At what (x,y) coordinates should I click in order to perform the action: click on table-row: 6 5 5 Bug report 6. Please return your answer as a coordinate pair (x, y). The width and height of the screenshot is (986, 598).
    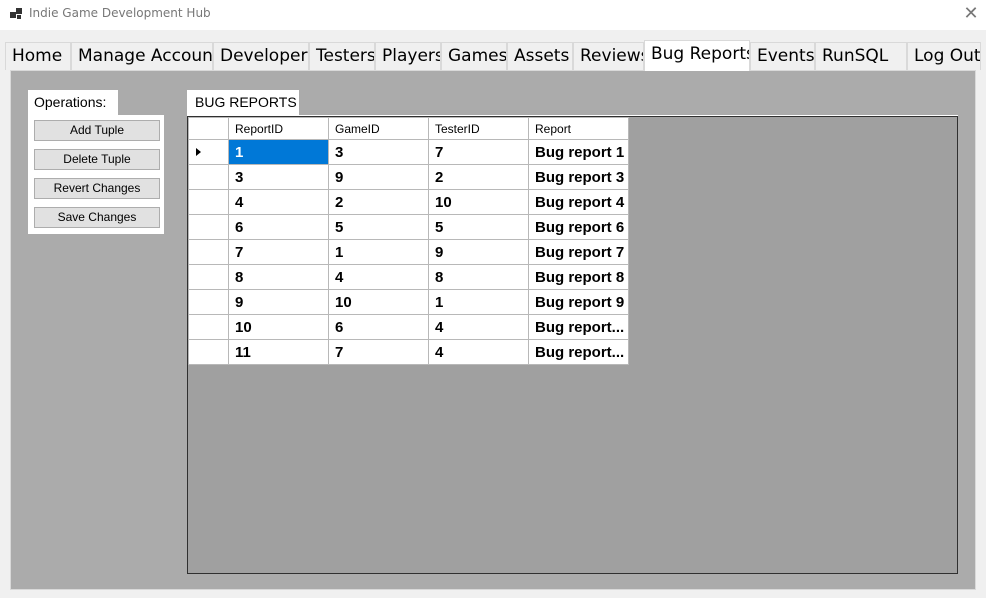
    Looking at the image, I should click on (408, 227).